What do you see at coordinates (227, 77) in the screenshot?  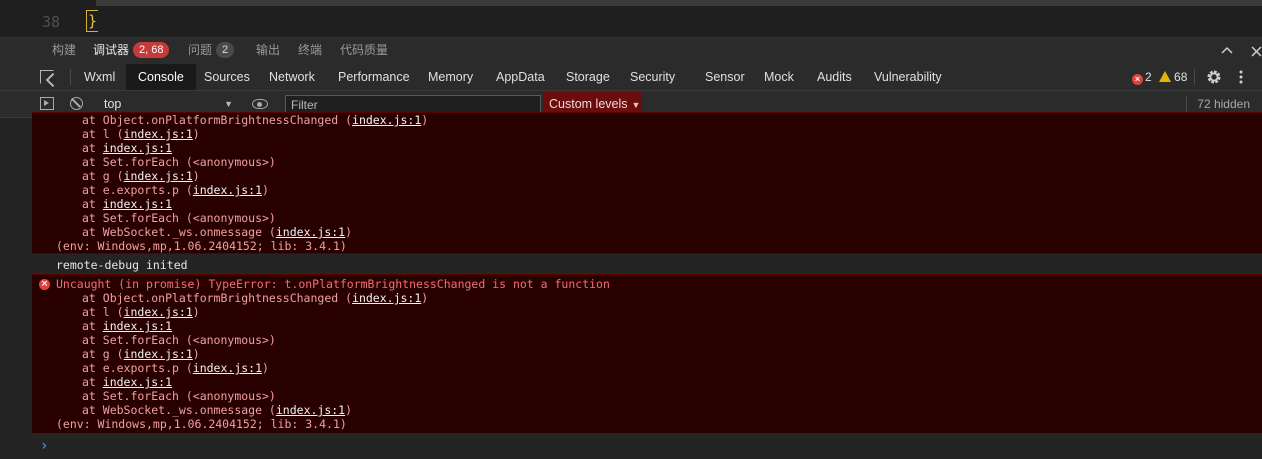 I see `tab-sources: Sources` at bounding box center [227, 77].